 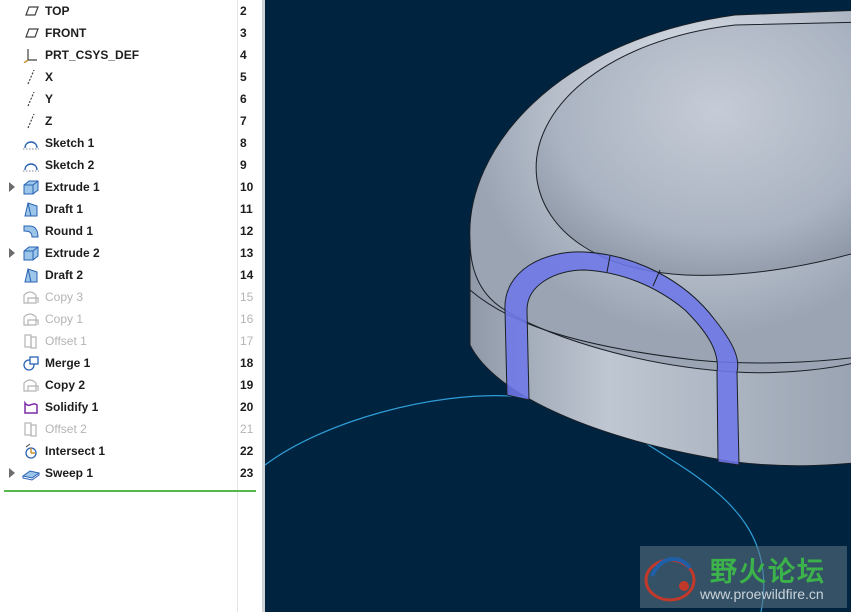 What do you see at coordinates (131, 407) in the screenshot?
I see `tree-item-solidify-1: Solidify 1 20` at bounding box center [131, 407].